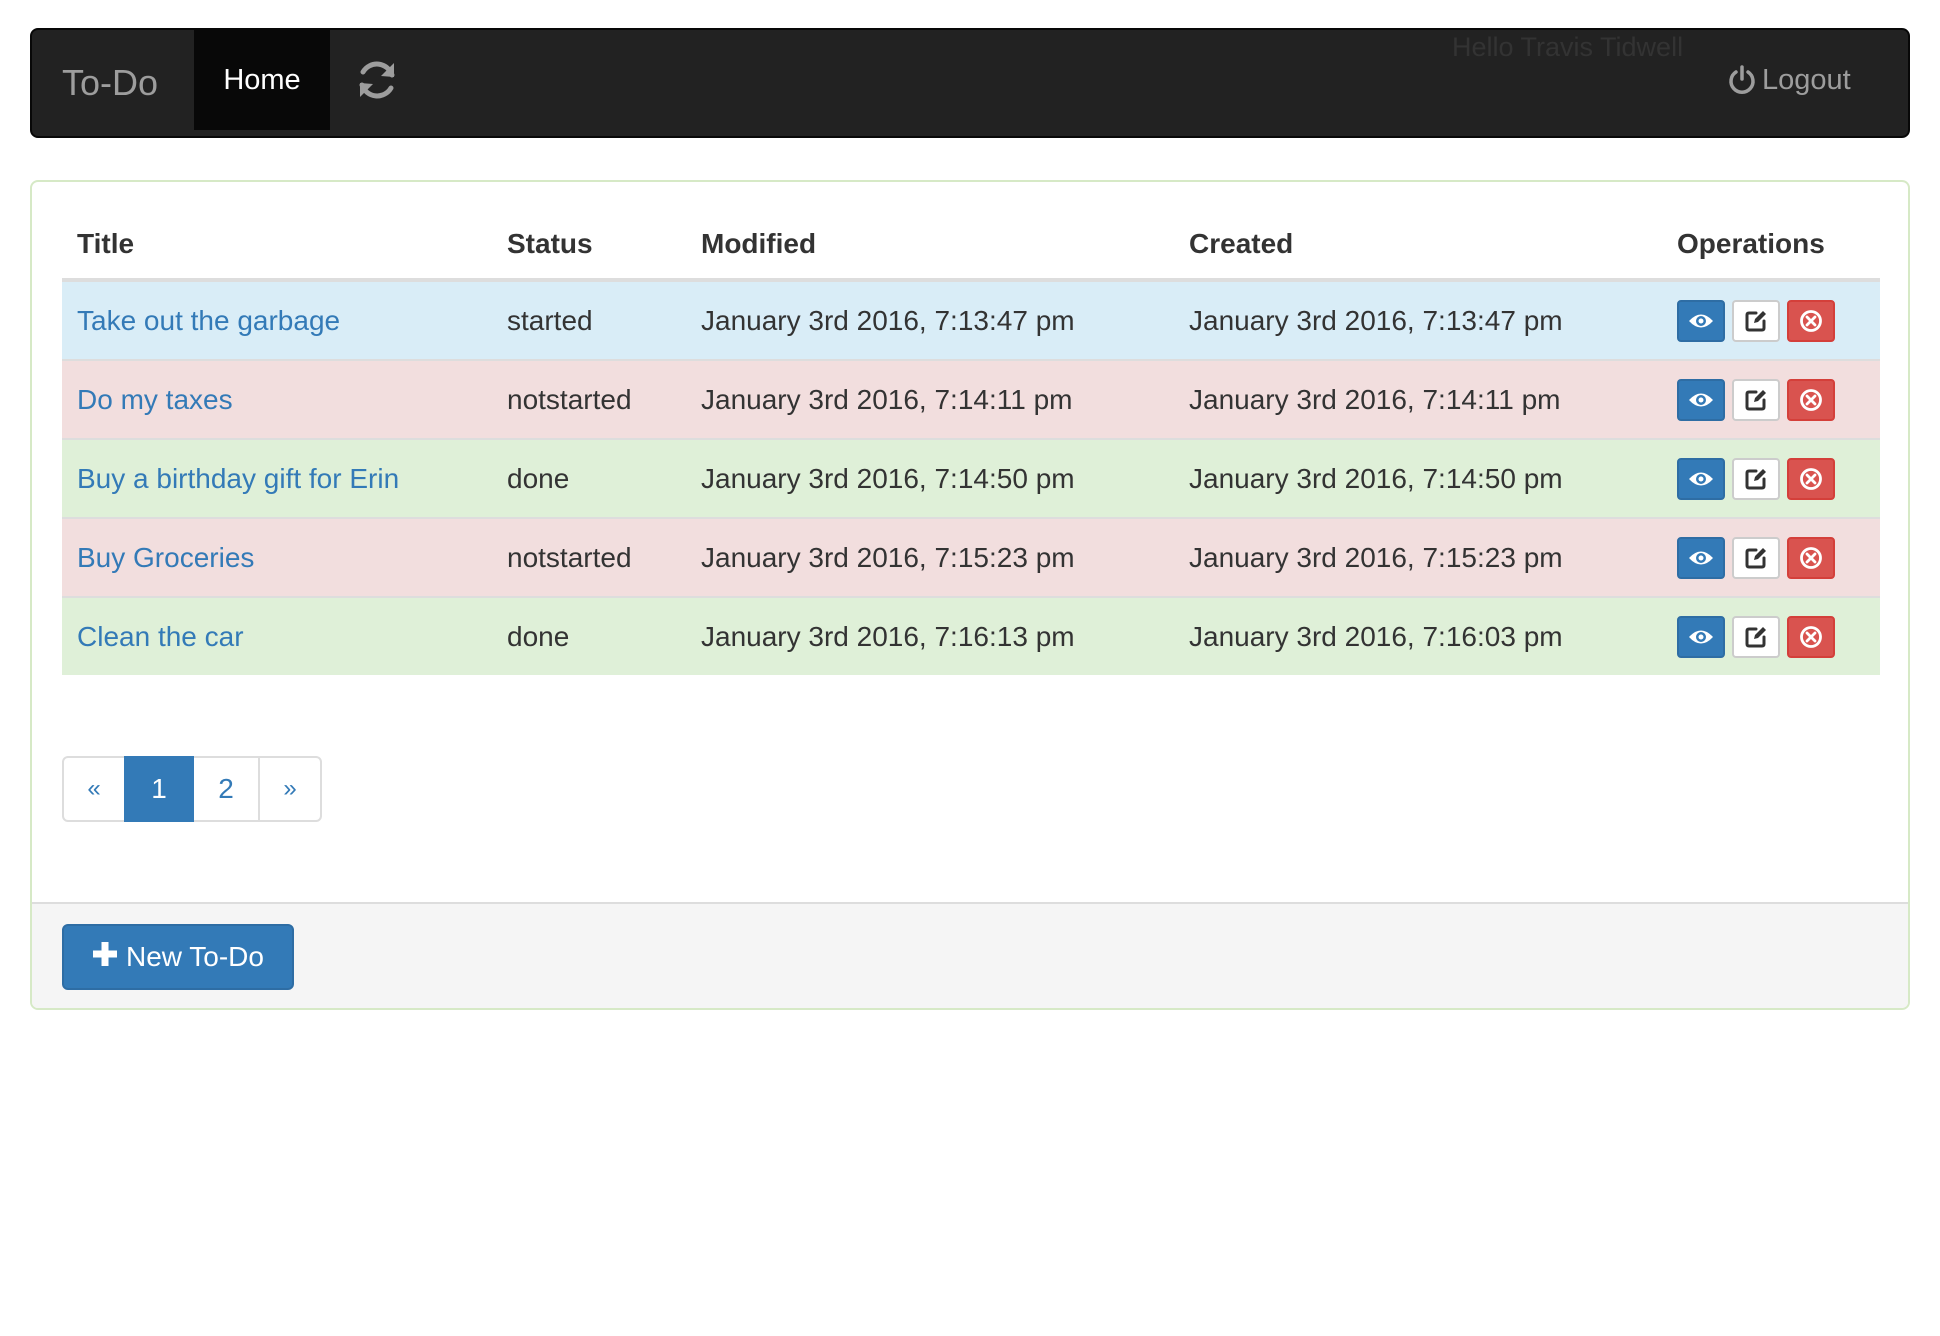 The height and width of the screenshot is (1336, 1940). Describe the element at coordinates (930, 478) in the screenshot. I see `todo-modified: January 3rd 2016, 7:14:50 pm` at that location.